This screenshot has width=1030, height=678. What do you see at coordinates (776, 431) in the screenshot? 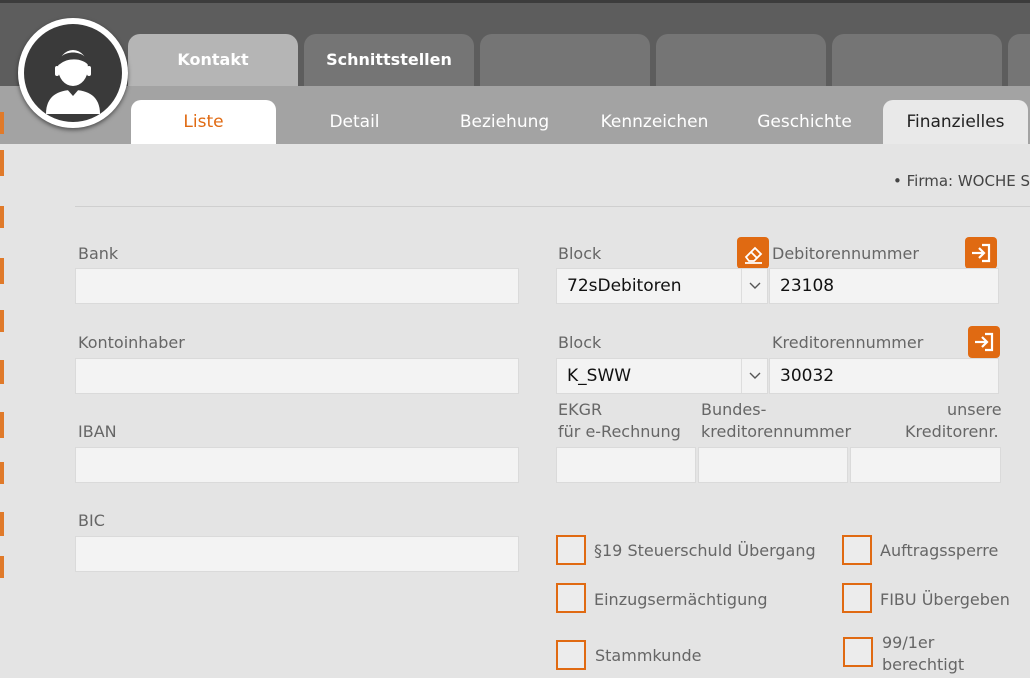
I see `bundes-label-line2: kreditorennummer` at bounding box center [776, 431].